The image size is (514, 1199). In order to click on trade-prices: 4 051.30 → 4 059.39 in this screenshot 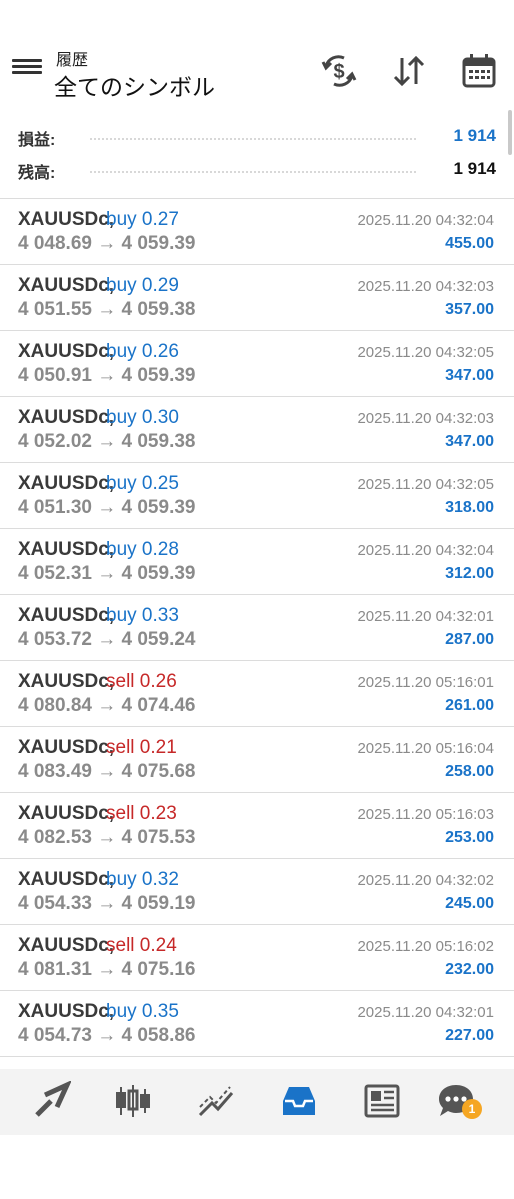, I will do `click(107, 507)`.